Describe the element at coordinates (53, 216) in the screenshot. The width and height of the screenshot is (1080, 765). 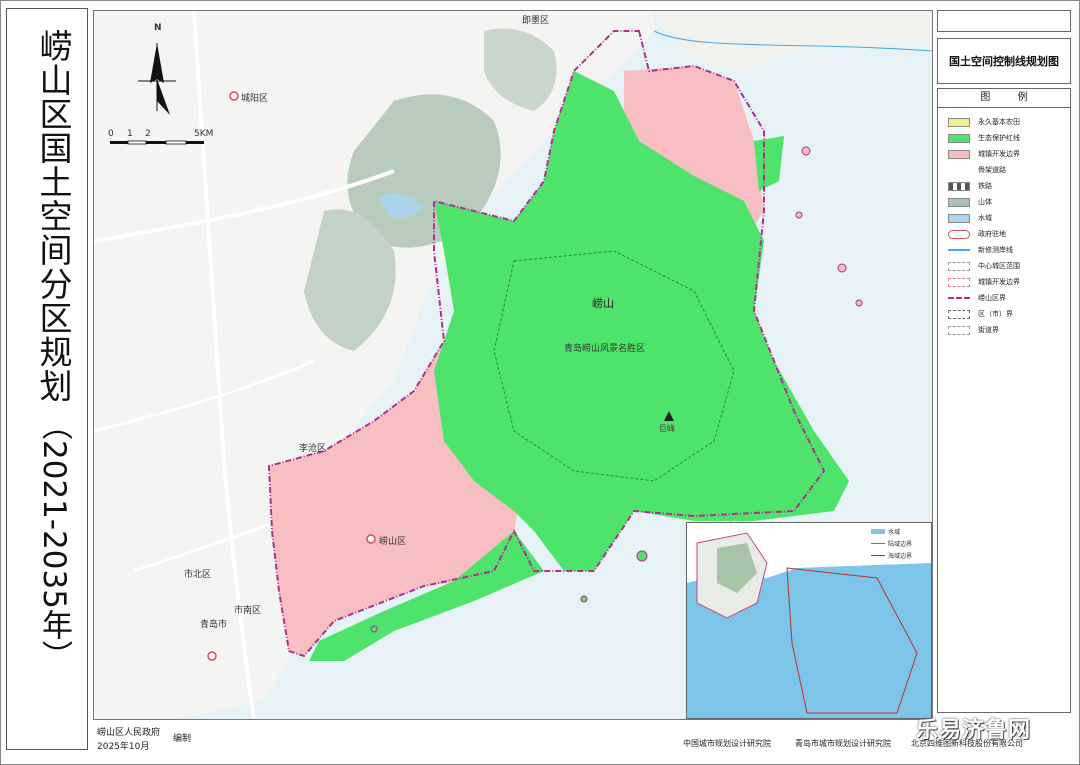
I see `plan-title: 崂山区国土空间分区规划` at that location.